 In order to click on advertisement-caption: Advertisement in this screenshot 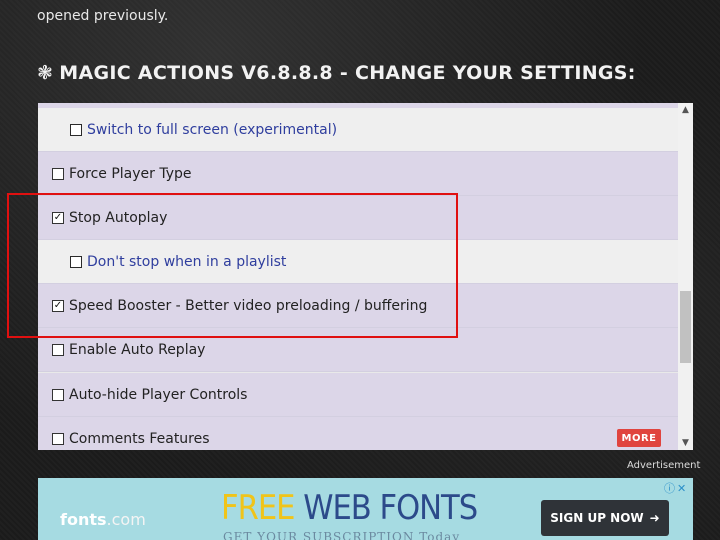, I will do `click(664, 465)`.